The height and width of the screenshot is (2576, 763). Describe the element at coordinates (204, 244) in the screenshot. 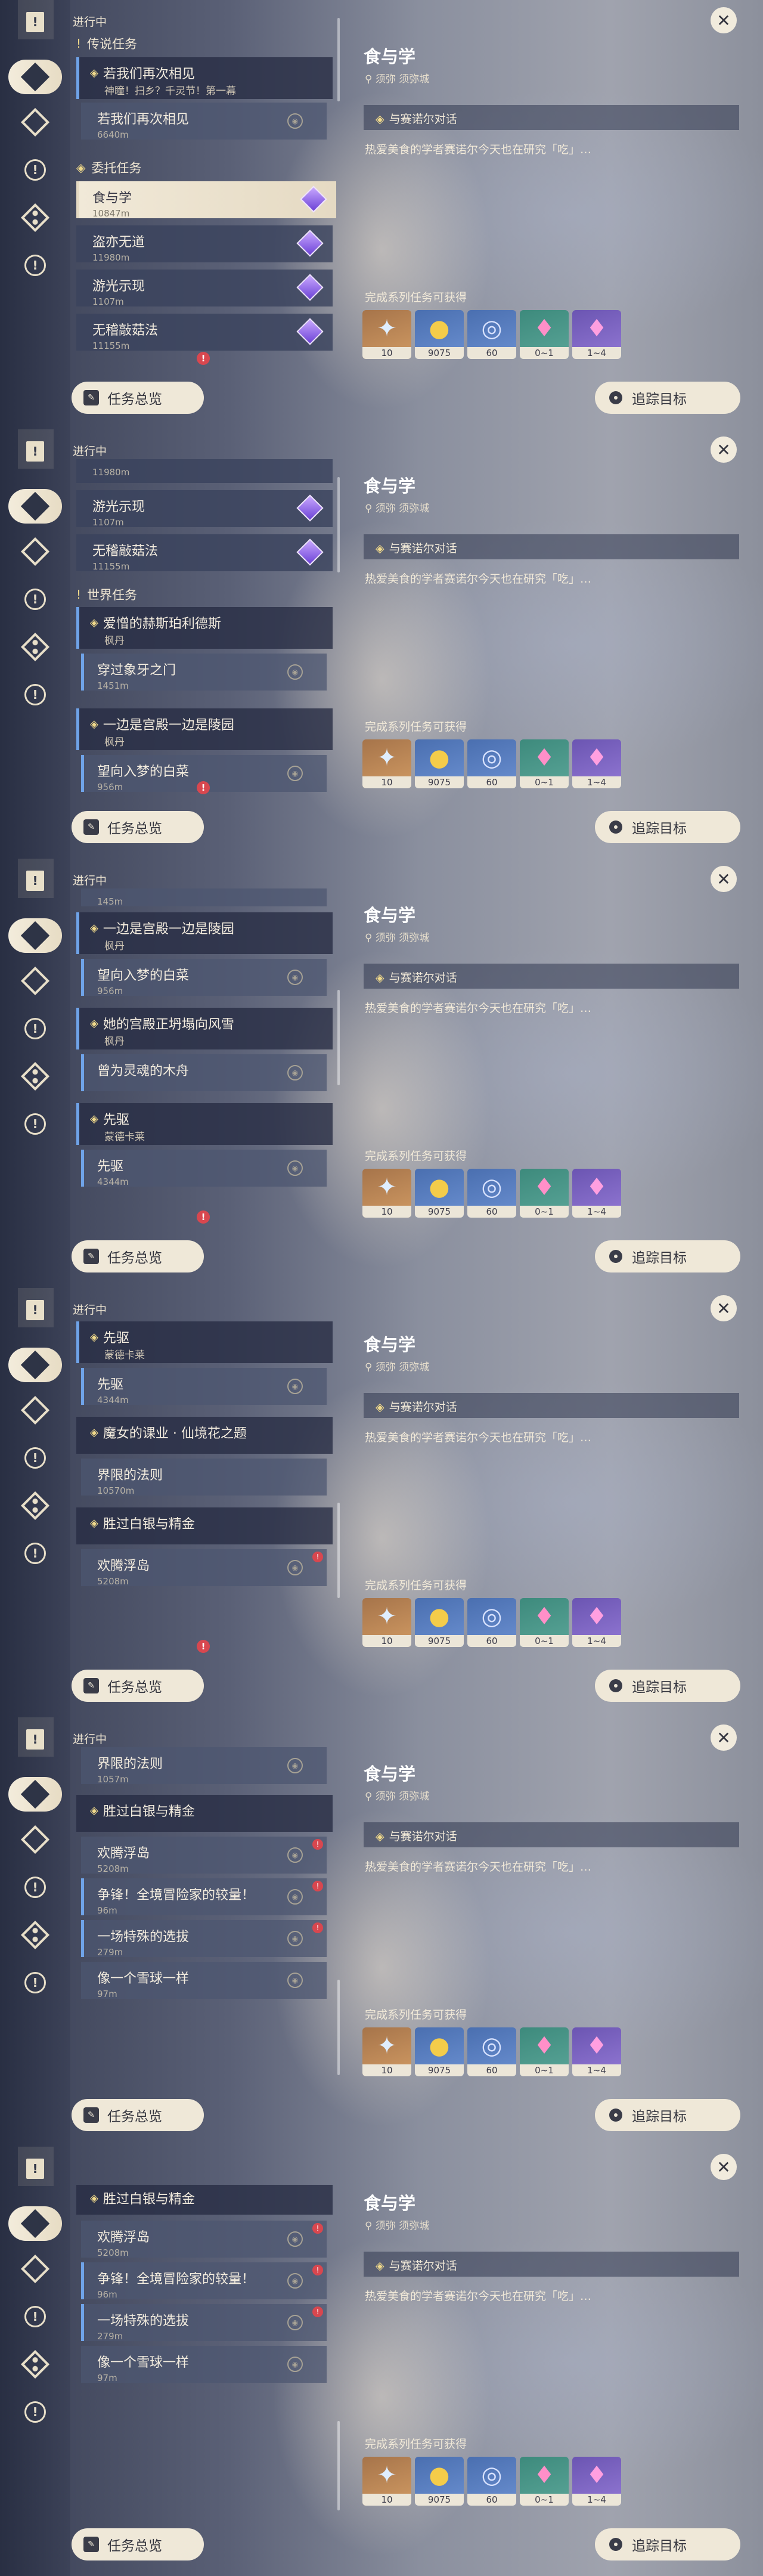

I see `quest-item: 盗亦无道 11980m` at that location.